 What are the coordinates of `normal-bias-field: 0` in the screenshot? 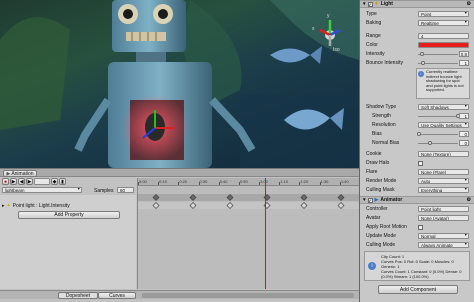 It's located at (464, 143).